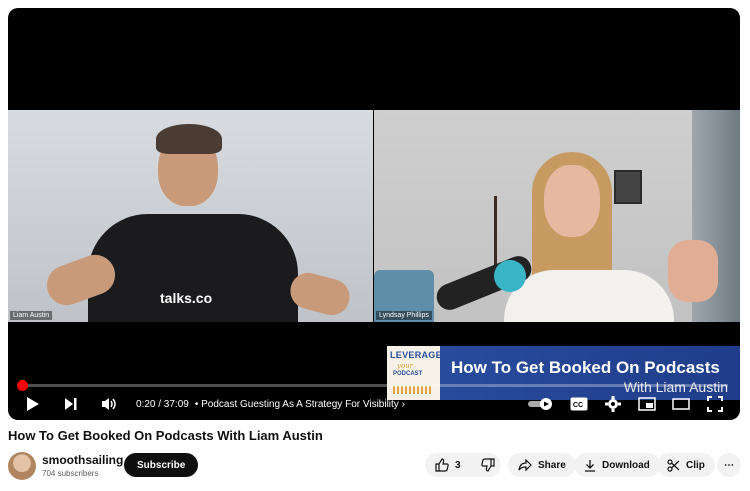 This screenshot has height=491, width=750. Describe the element at coordinates (695, 465) in the screenshot. I see `clip-label: Clip` at that location.